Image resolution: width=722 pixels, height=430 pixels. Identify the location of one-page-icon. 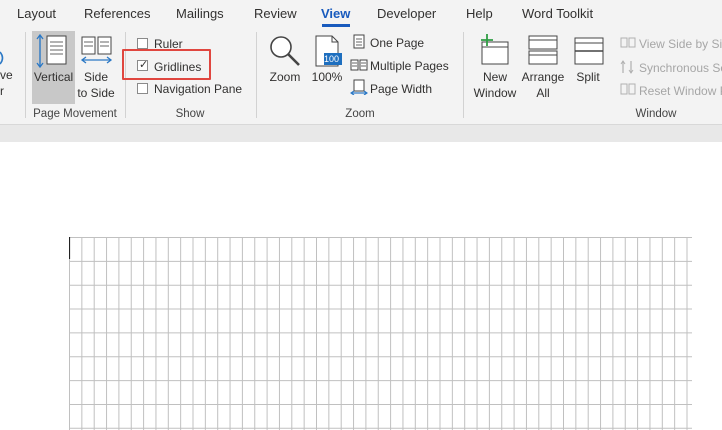
(359, 41).